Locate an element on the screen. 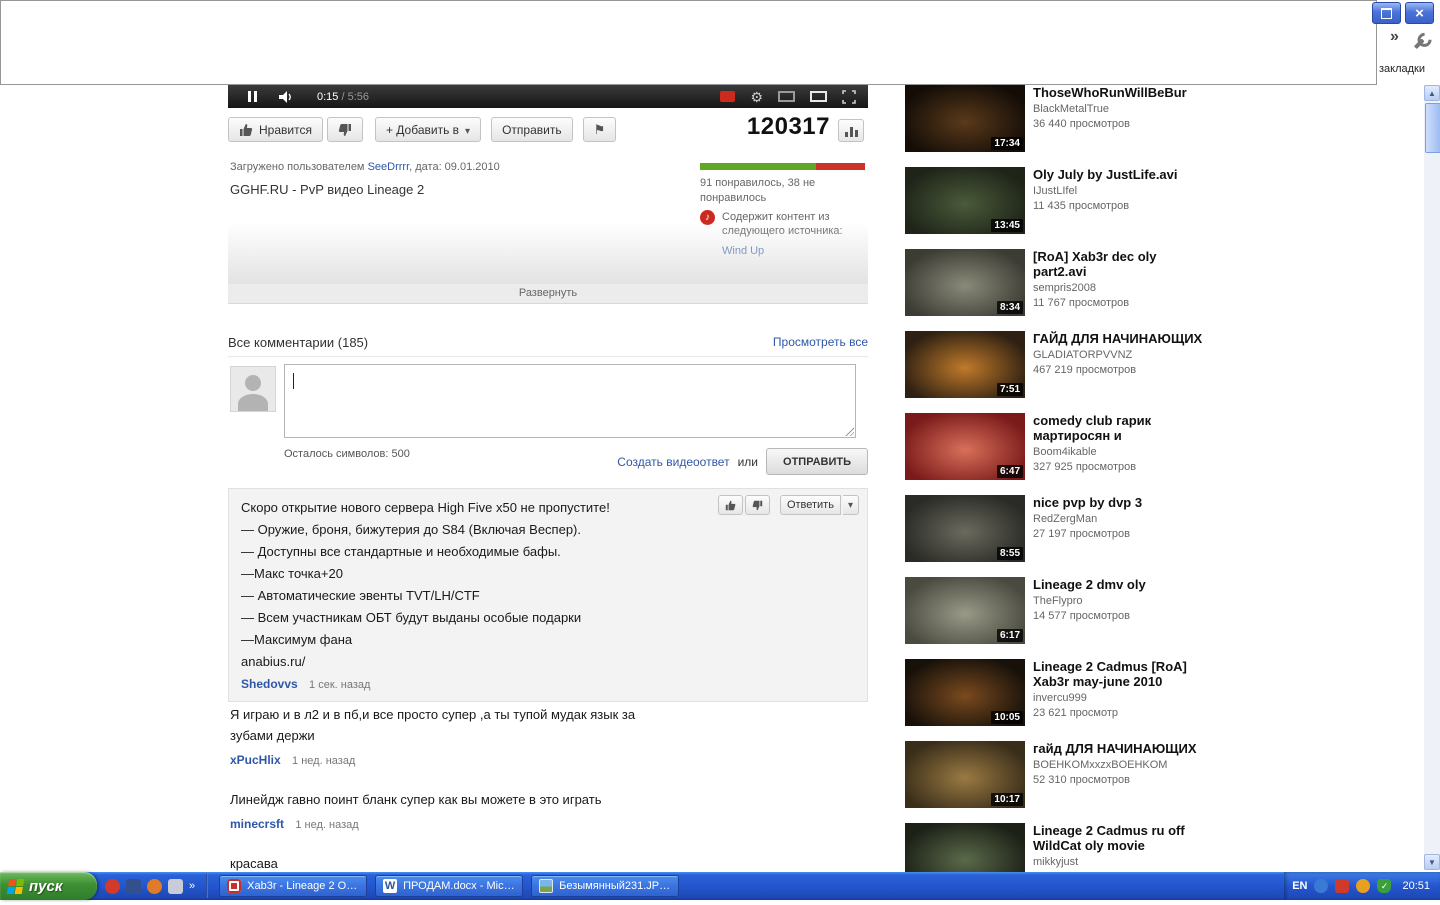 Image resolution: width=1440 pixels, height=905 pixels. related-video-title: ThoseWhoRunWillBeBur is located at coordinates (1119, 92).